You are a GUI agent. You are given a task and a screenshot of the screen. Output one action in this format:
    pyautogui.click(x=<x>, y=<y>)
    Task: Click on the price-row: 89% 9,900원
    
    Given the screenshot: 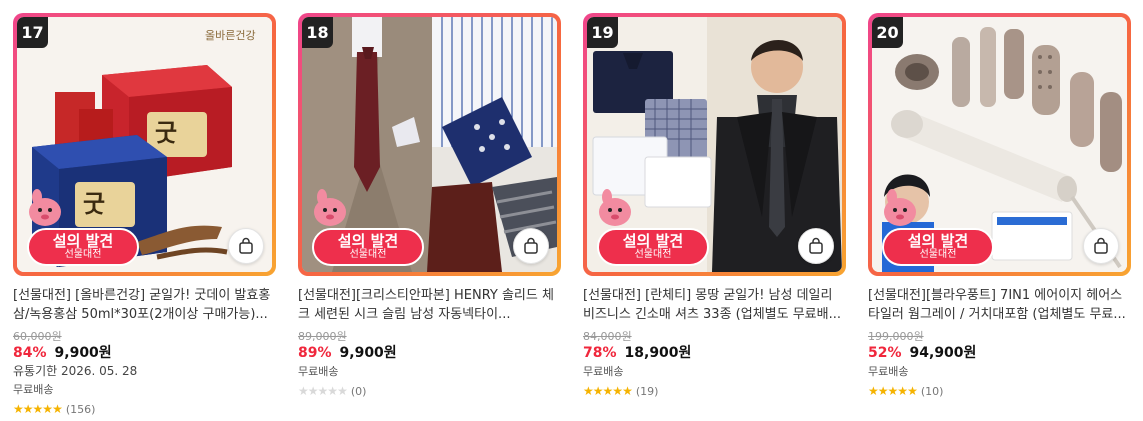 What is the action you would take?
    pyautogui.click(x=429, y=353)
    